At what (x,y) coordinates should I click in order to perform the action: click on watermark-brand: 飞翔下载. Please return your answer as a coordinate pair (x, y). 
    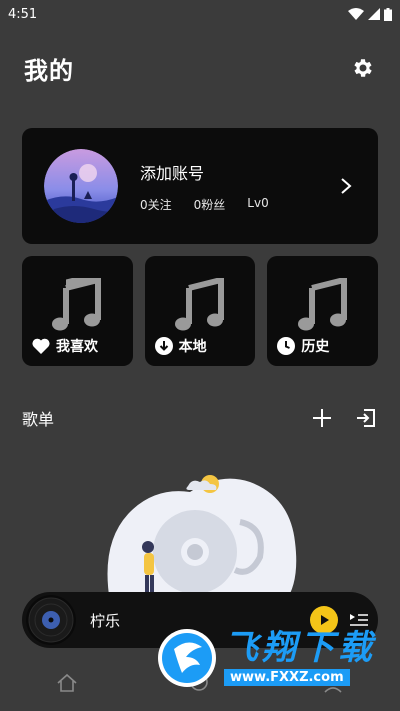
    Looking at the image, I should click on (300, 647).